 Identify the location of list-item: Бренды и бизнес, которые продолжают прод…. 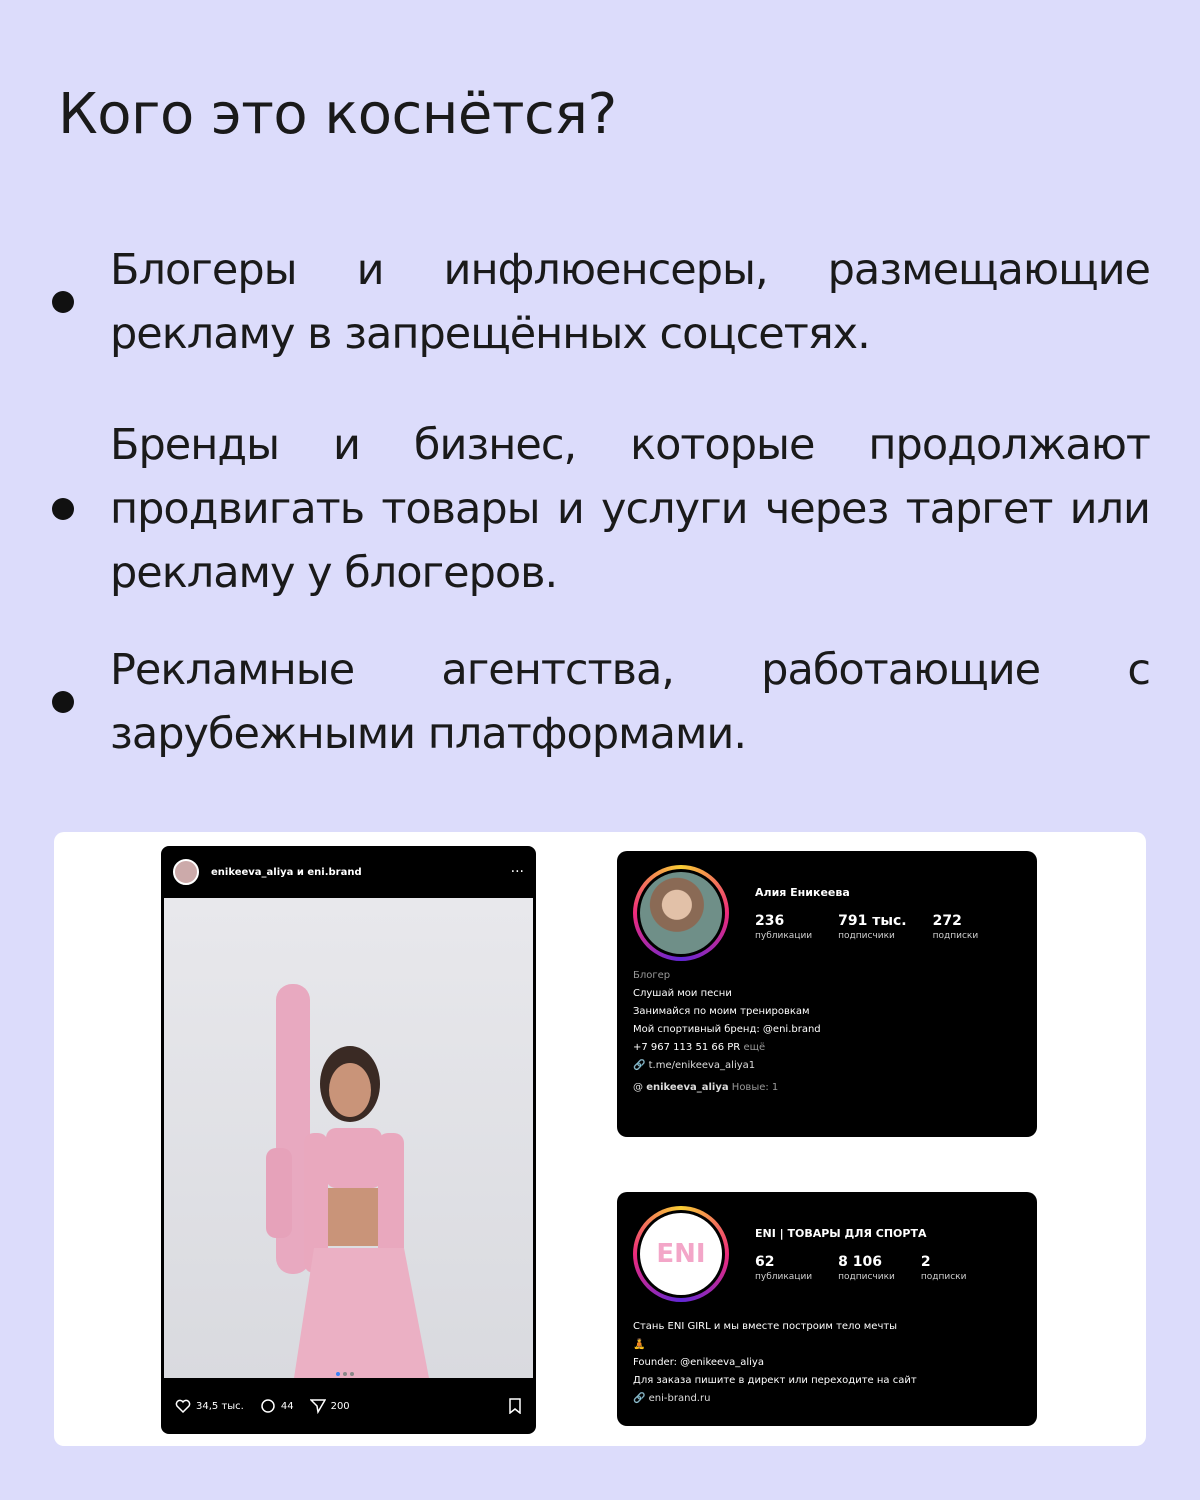
(602, 509).